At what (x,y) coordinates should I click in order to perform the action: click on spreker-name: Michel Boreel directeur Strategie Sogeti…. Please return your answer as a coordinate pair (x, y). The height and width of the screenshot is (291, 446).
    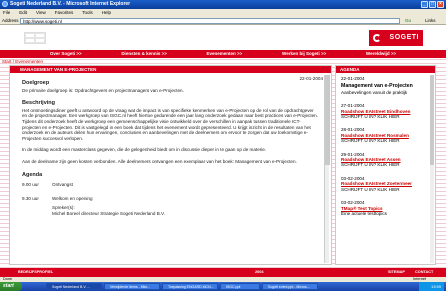
    Looking at the image, I should click on (108, 213).